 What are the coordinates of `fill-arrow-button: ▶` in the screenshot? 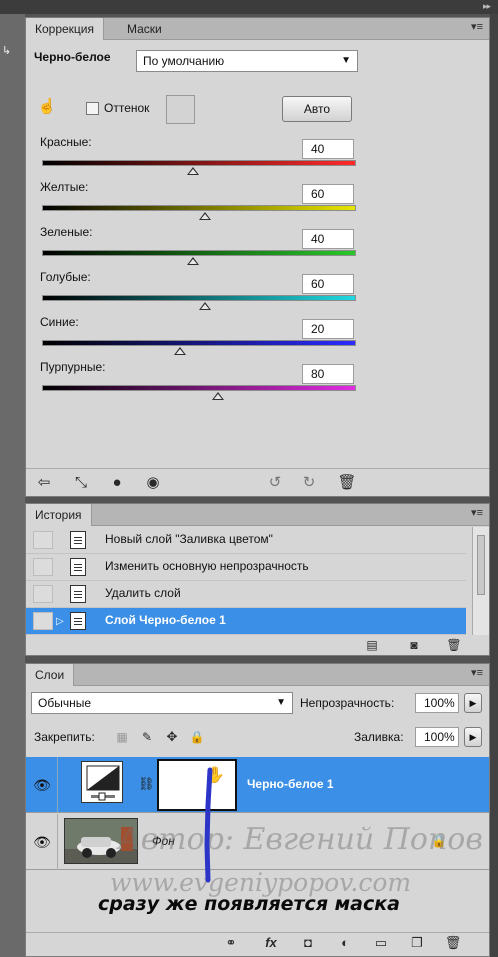 It's located at (473, 737).